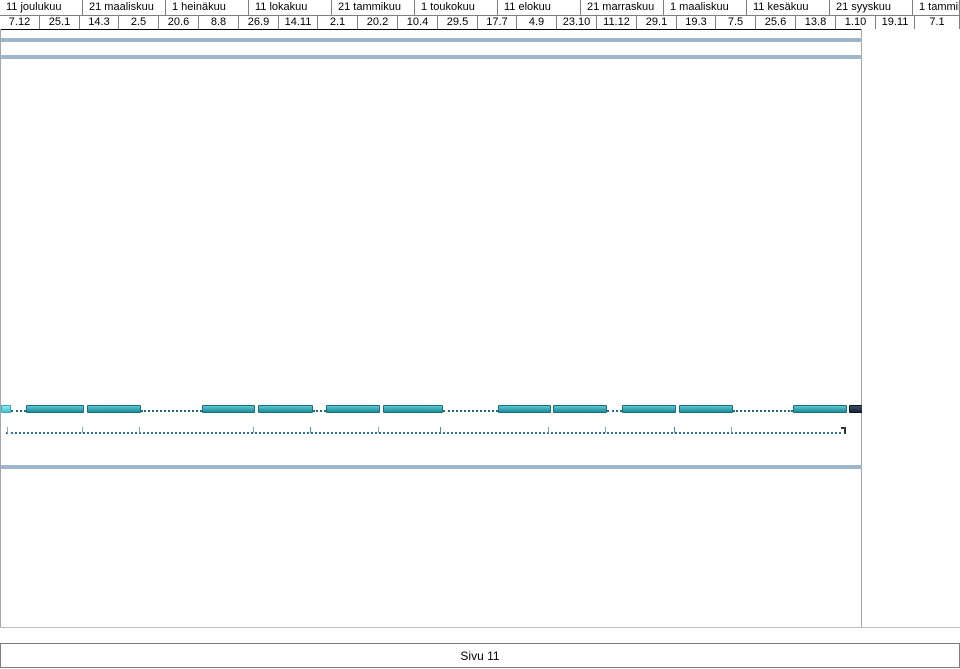 The width and height of the screenshot is (960, 669). I want to click on page-number: Sivu 11, so click(480, 656).